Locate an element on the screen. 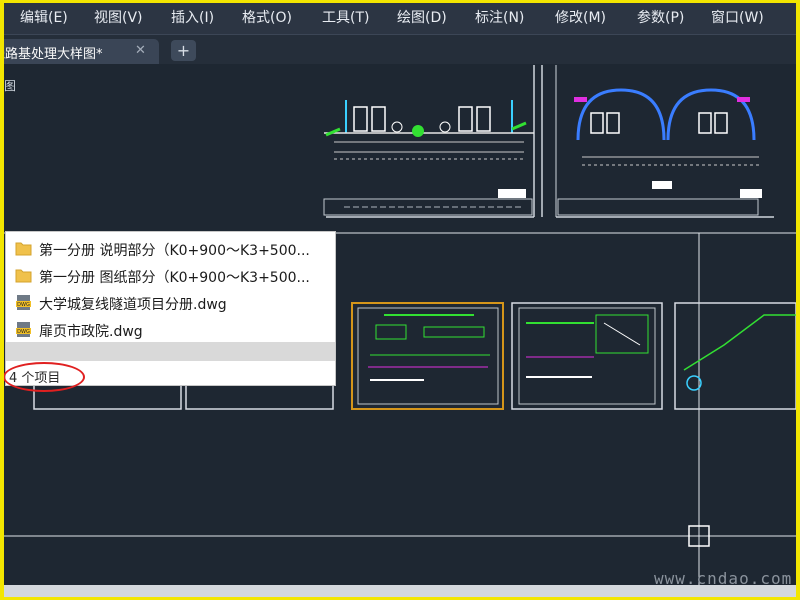 The height and width of the screenshot is (600, 800). menu-view: 视图(V) is located at coordinates (118, 18).